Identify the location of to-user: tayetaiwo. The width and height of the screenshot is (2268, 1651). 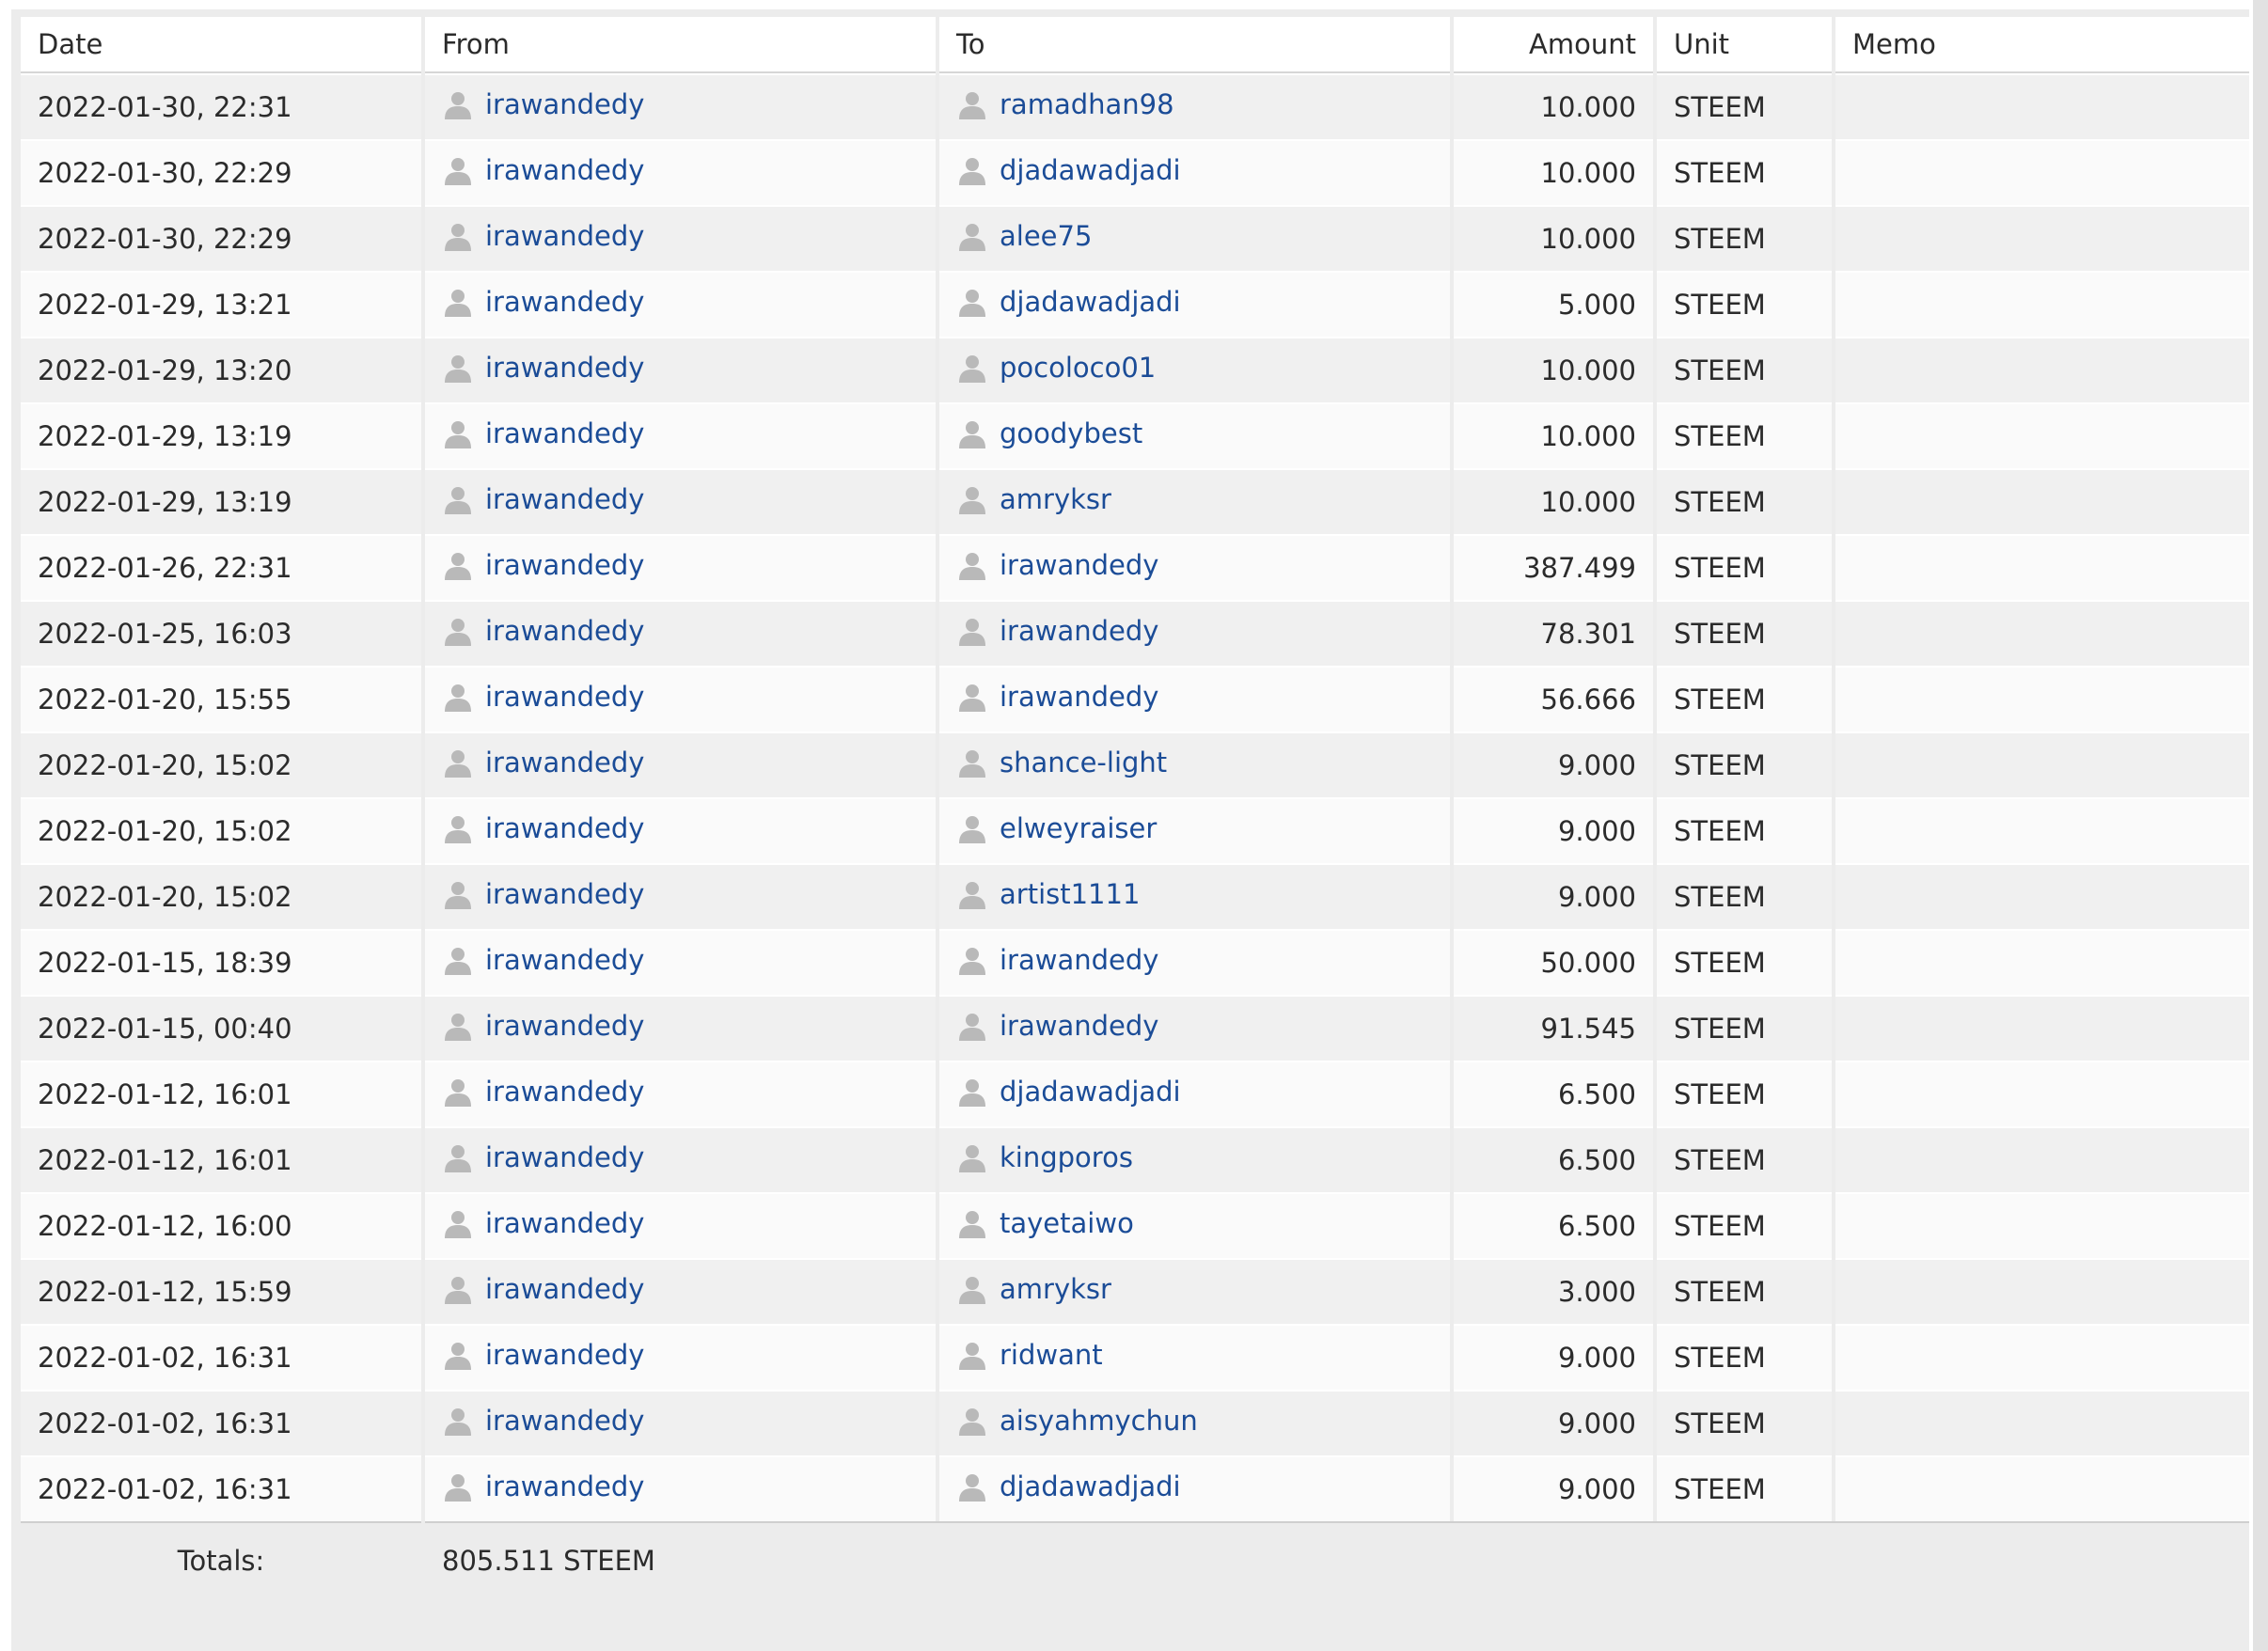
(1045, 1223).